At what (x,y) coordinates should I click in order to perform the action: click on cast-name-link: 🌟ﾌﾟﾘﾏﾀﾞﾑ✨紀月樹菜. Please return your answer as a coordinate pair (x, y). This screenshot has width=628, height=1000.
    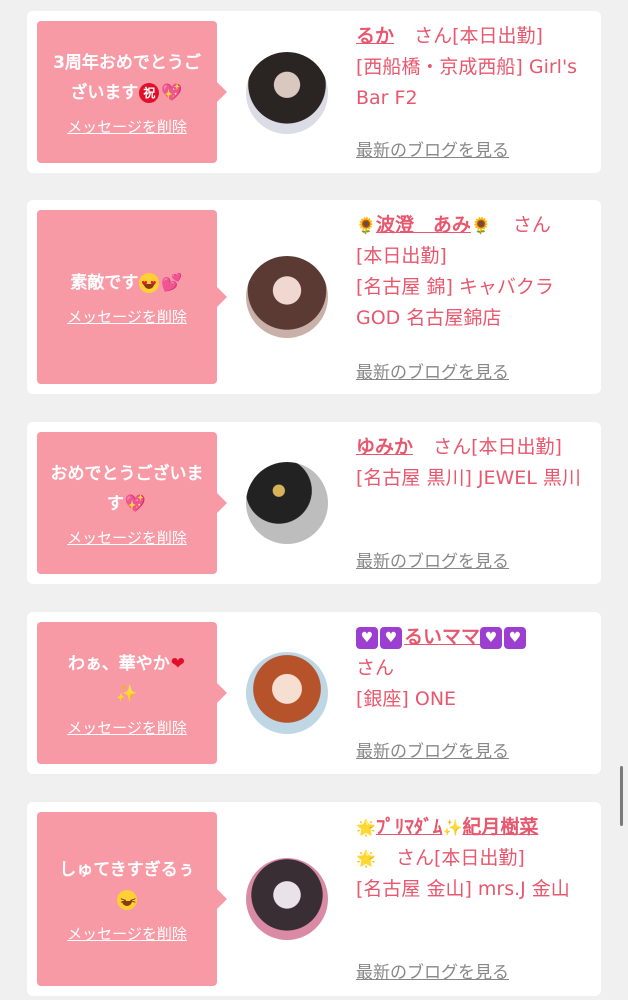
    Looking at the image, I should click on (447, 827).